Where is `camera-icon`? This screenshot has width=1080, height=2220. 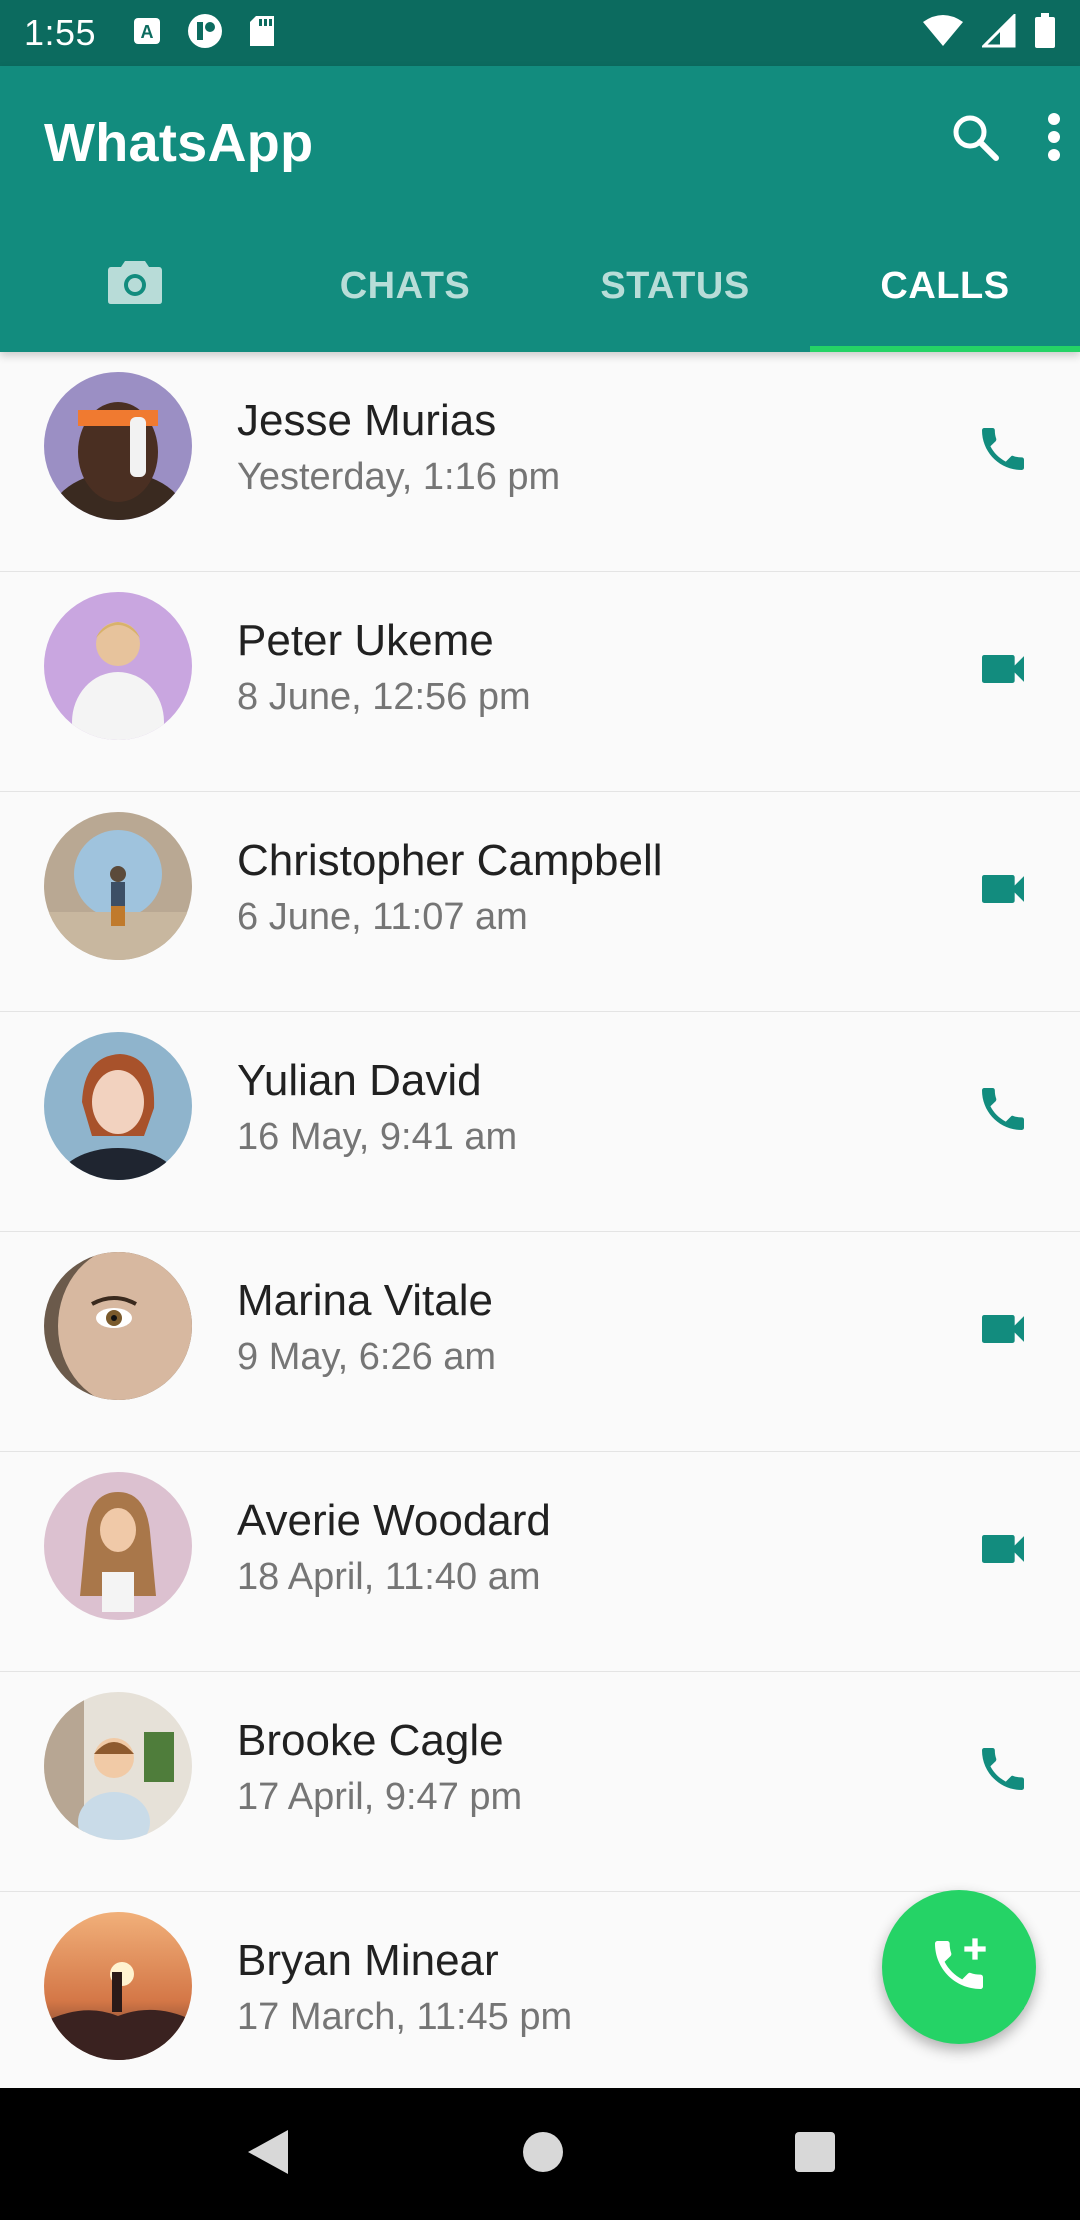 camera-icon is located at coordinates (135, 286).